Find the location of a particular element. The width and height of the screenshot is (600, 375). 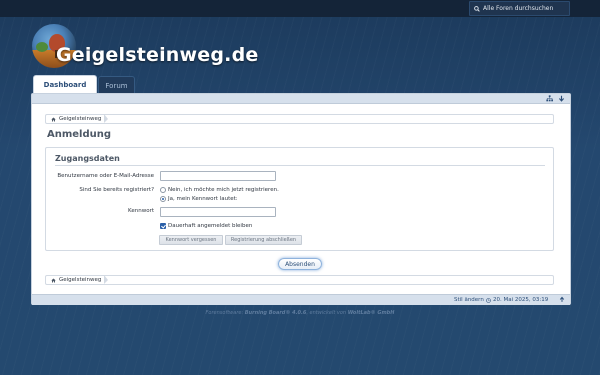

tab-dashboard: Dashboard is located at coordinates (65, 84).